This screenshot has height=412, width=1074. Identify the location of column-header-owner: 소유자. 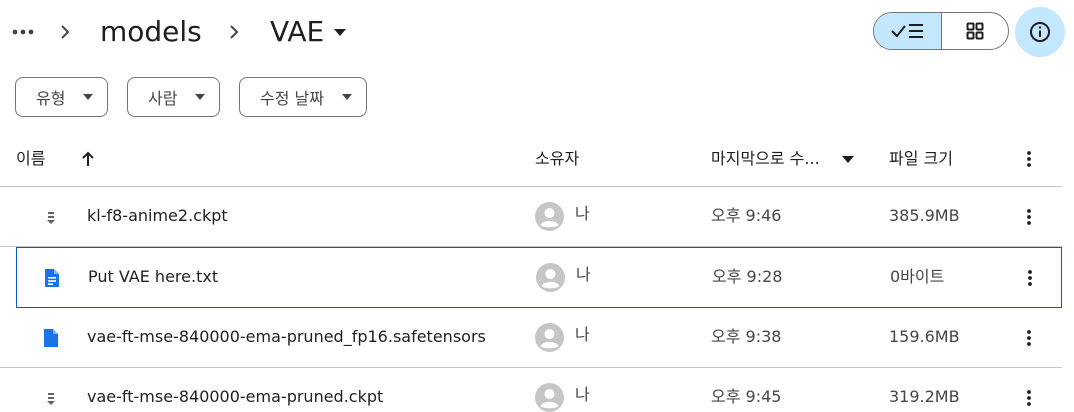
(557, 159).